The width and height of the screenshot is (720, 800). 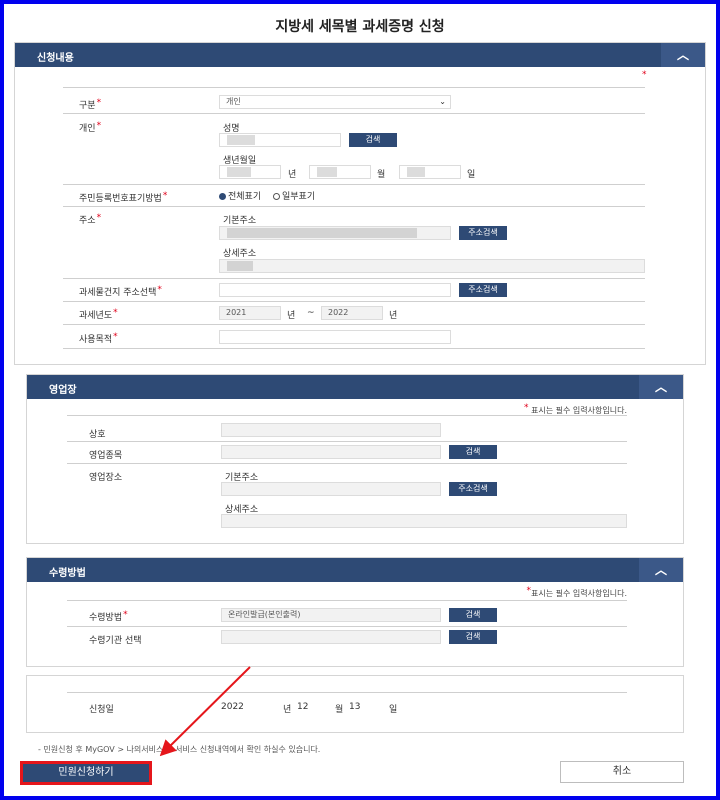 I want to click on annotation-arrow, so click(x=205, y=711).